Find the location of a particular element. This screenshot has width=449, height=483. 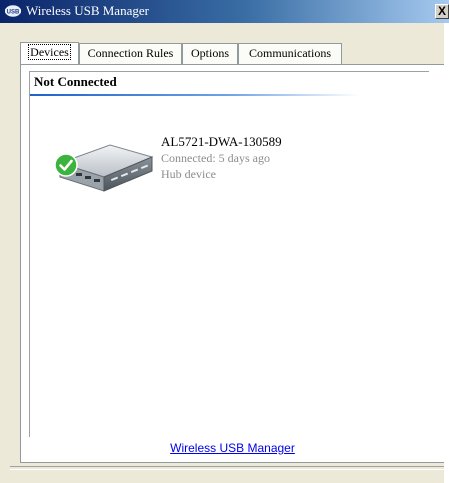

tab-options: Options is located at coordinates (210, 53).